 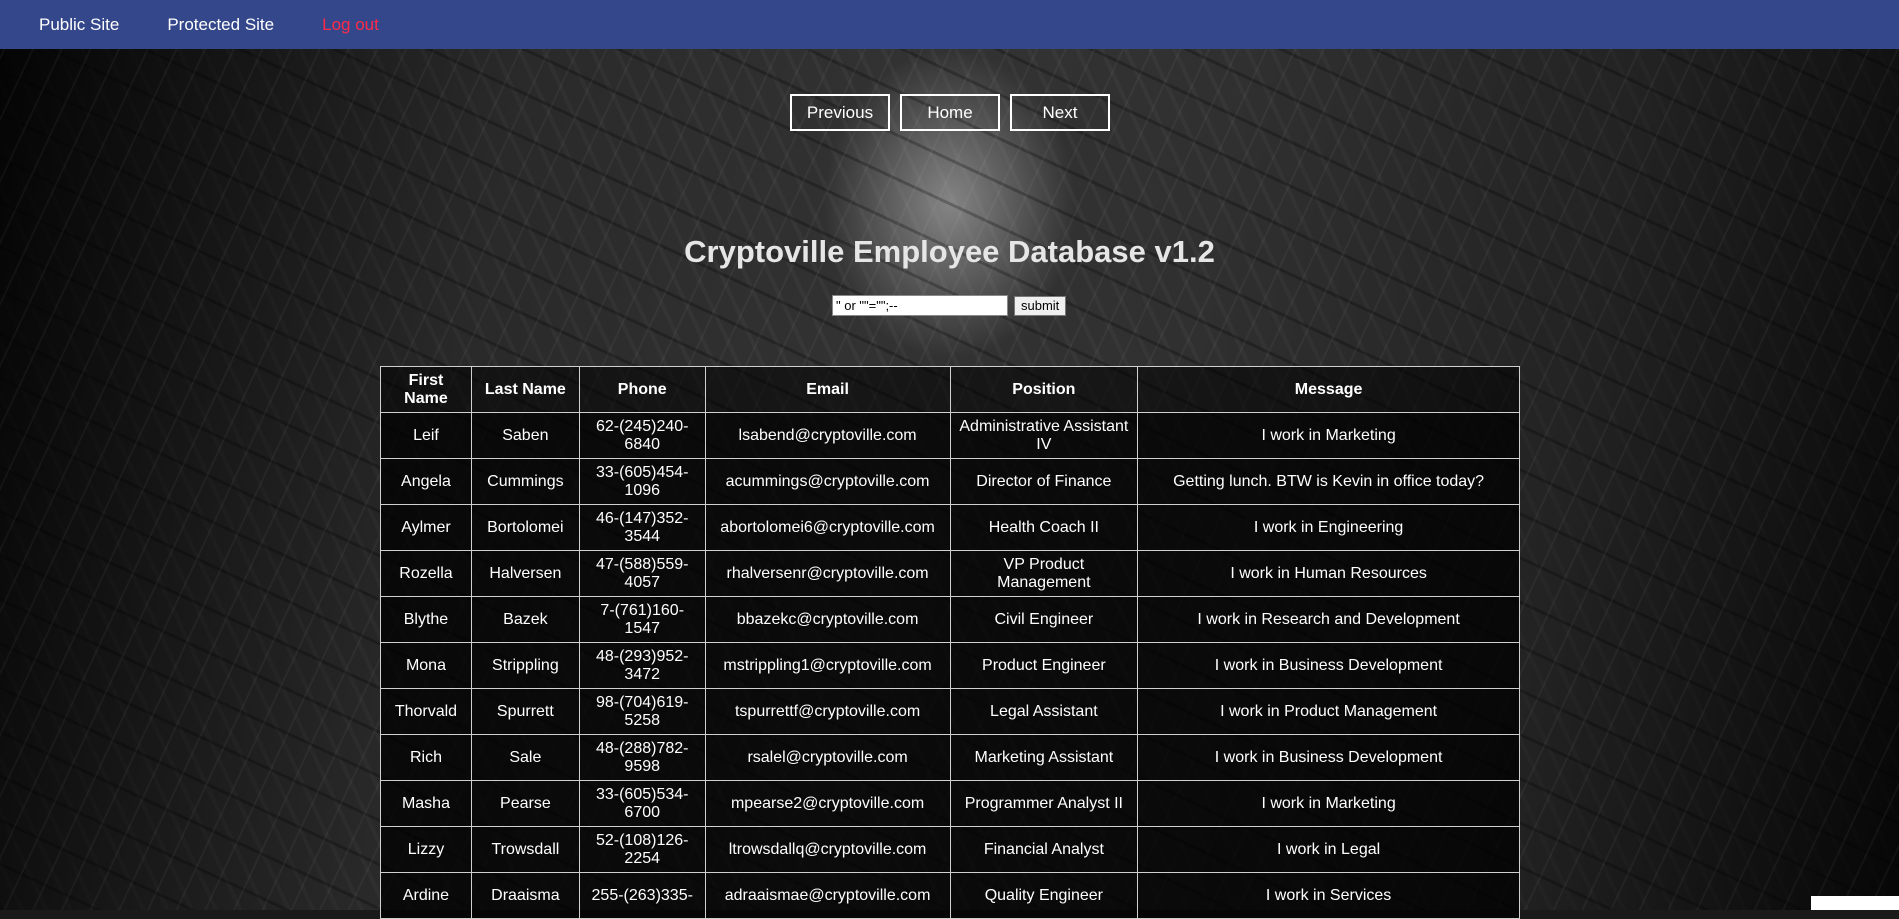 I want to click on nav-public-site-link: Public Site, so click(x=79, y=25).